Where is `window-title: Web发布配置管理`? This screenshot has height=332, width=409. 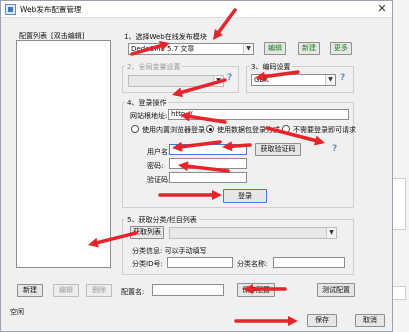
window-title: Web发布配置管理 is located at coordinates (51, 9).